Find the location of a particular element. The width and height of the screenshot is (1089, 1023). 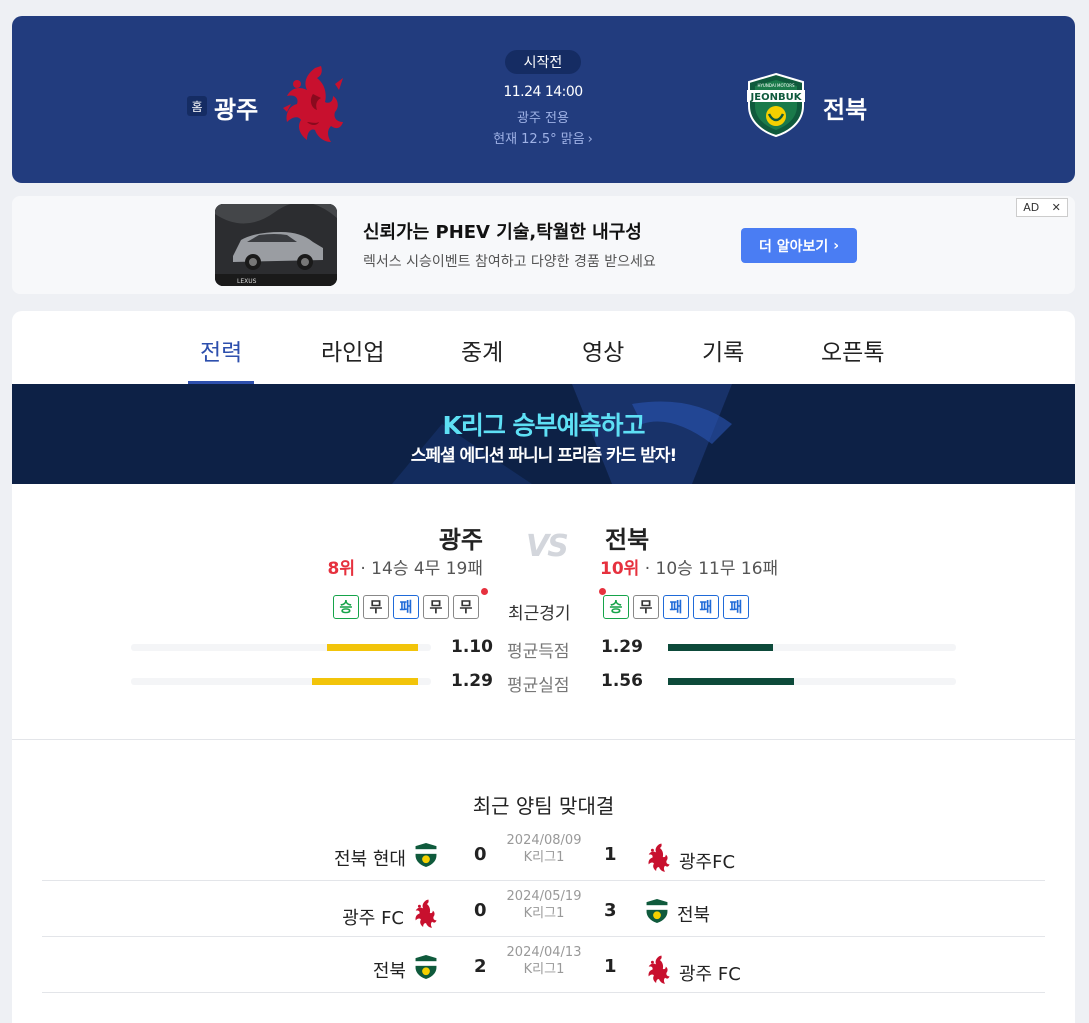

left-score: 2 is located at coordinates (480, 966).